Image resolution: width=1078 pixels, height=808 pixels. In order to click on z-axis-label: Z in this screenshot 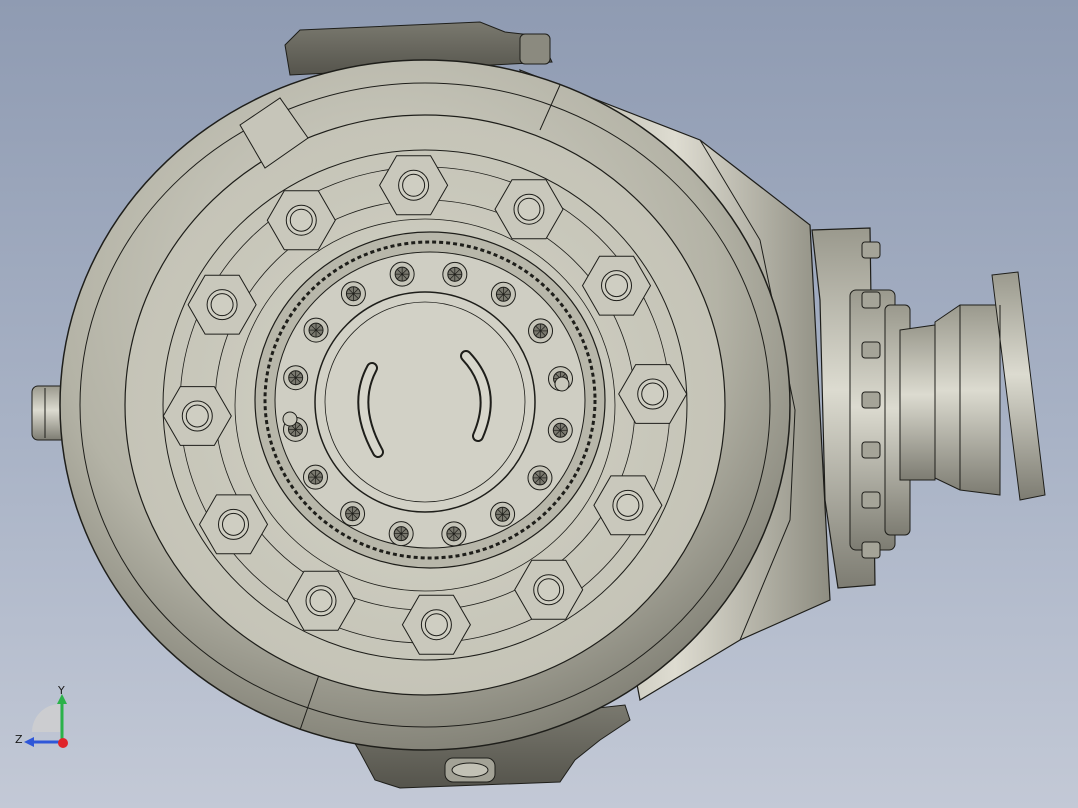, I will do `click(19, 739)`.